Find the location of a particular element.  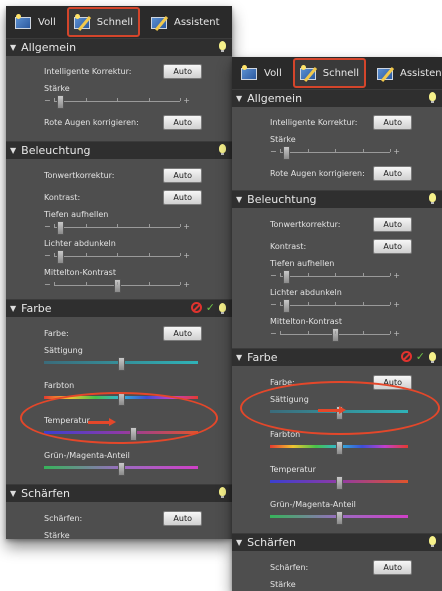

slider-temperatur is located at coordinates (339, 483).